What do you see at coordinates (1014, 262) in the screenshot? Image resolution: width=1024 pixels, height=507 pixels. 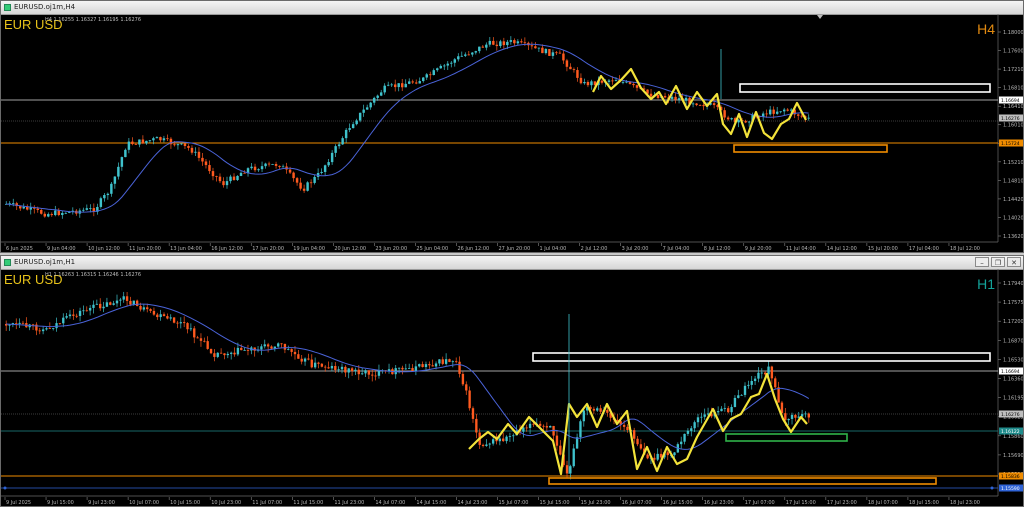 I see `close-button: ✕` at bounding box center [1014, 262].